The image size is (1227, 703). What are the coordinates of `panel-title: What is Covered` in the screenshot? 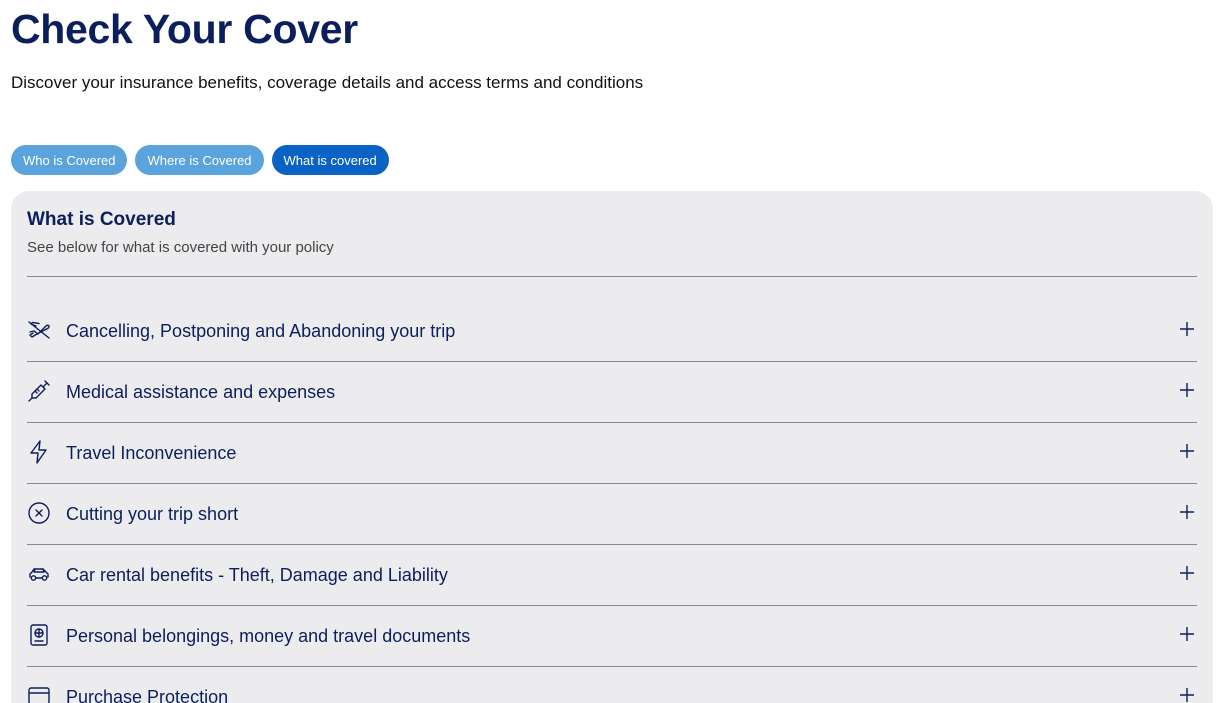 It's located at (101, 219).